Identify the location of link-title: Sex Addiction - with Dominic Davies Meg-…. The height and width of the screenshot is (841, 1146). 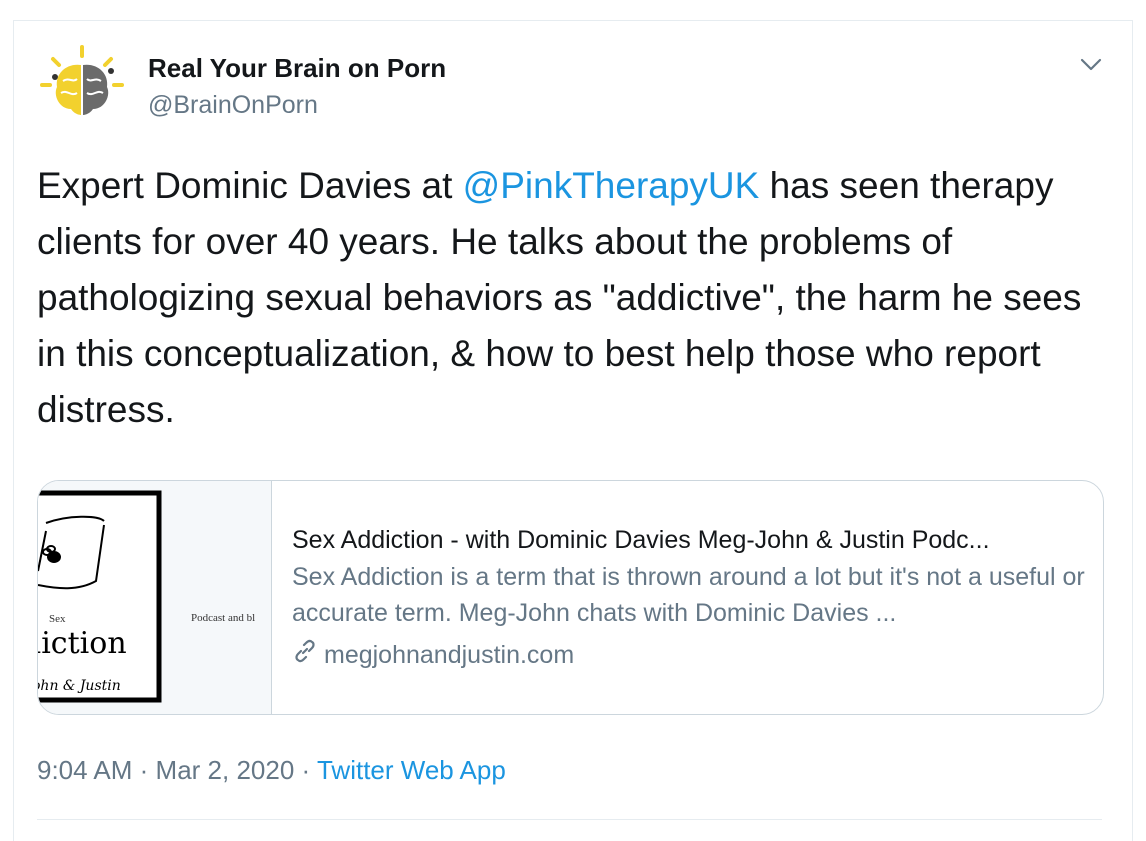
(641, 540).